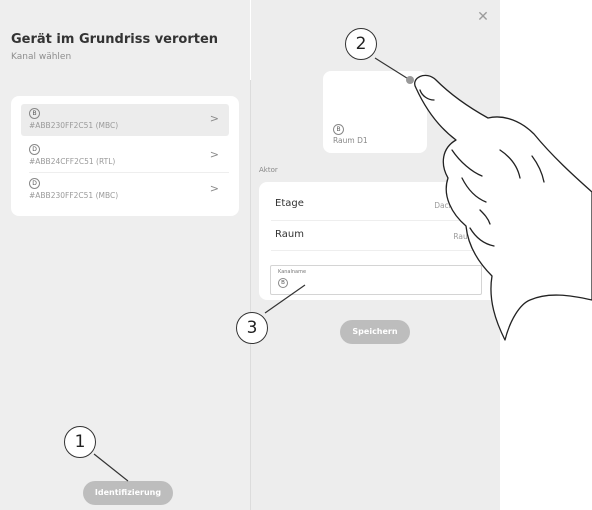 Image resolution: width=592 pixels, height=510 pixels. Describe the element at coordinates (252, 328) in the screenshot. I see `callout-3: 3` at that location.